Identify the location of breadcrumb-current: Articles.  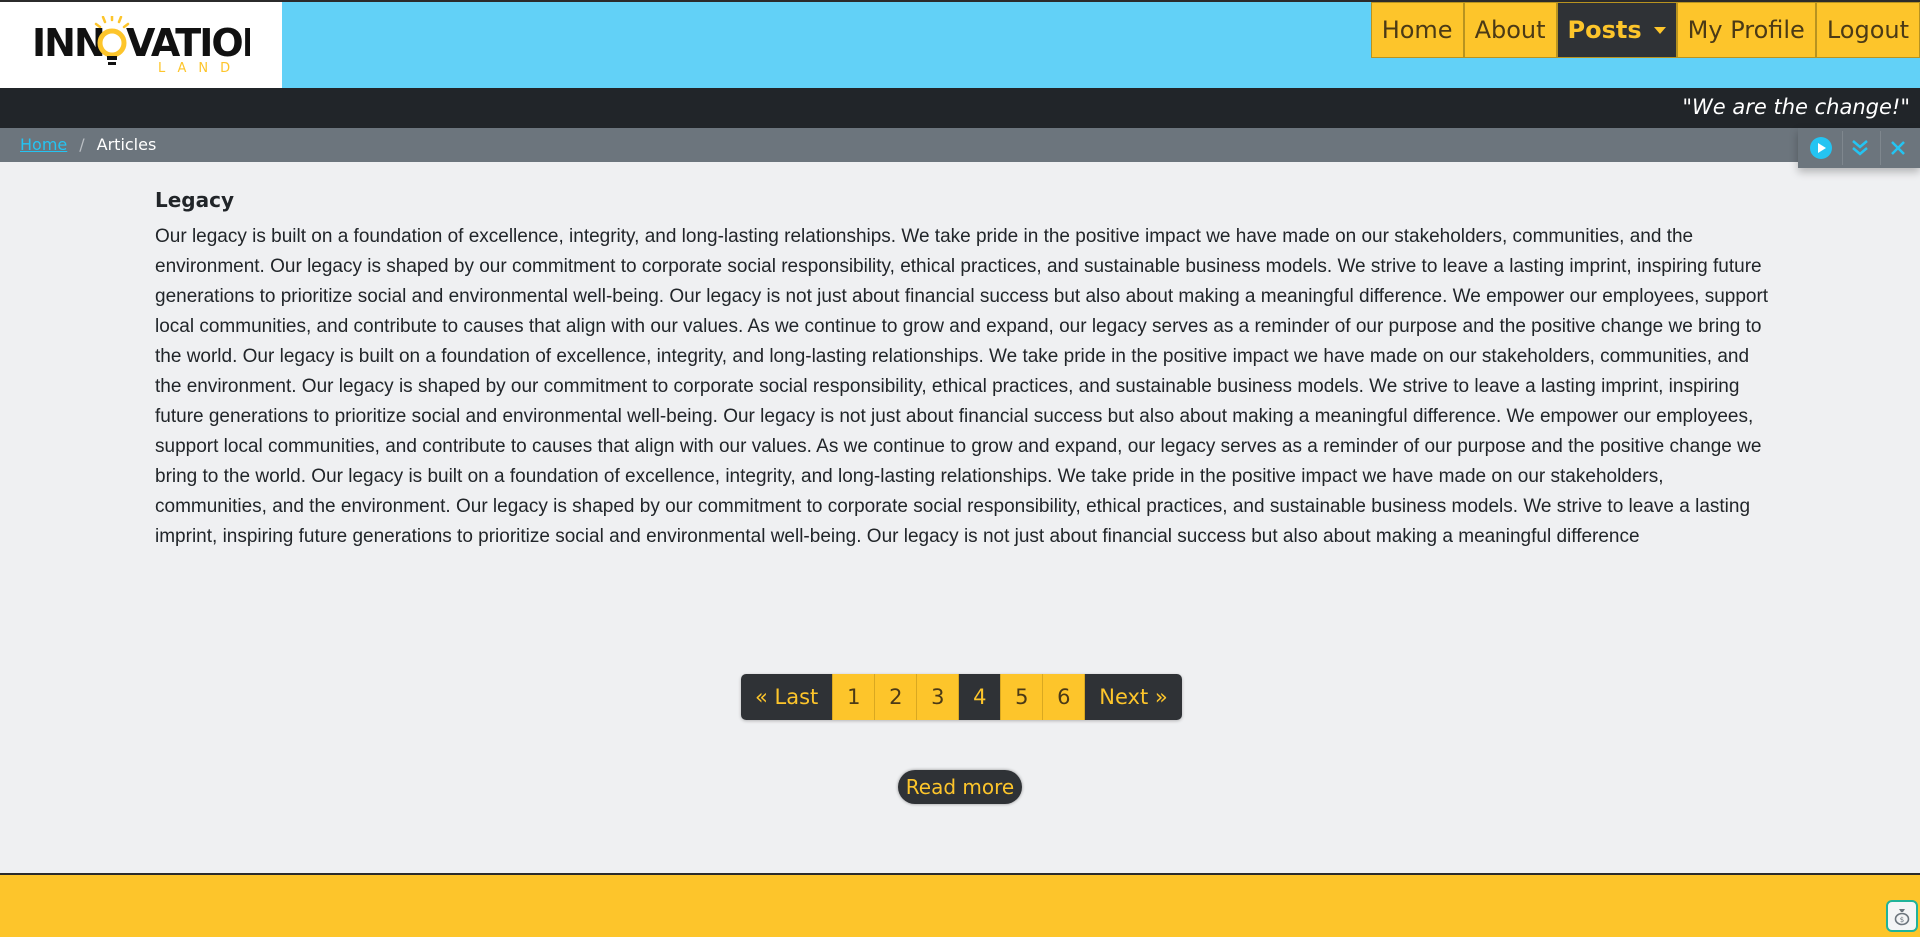
(126, 144).